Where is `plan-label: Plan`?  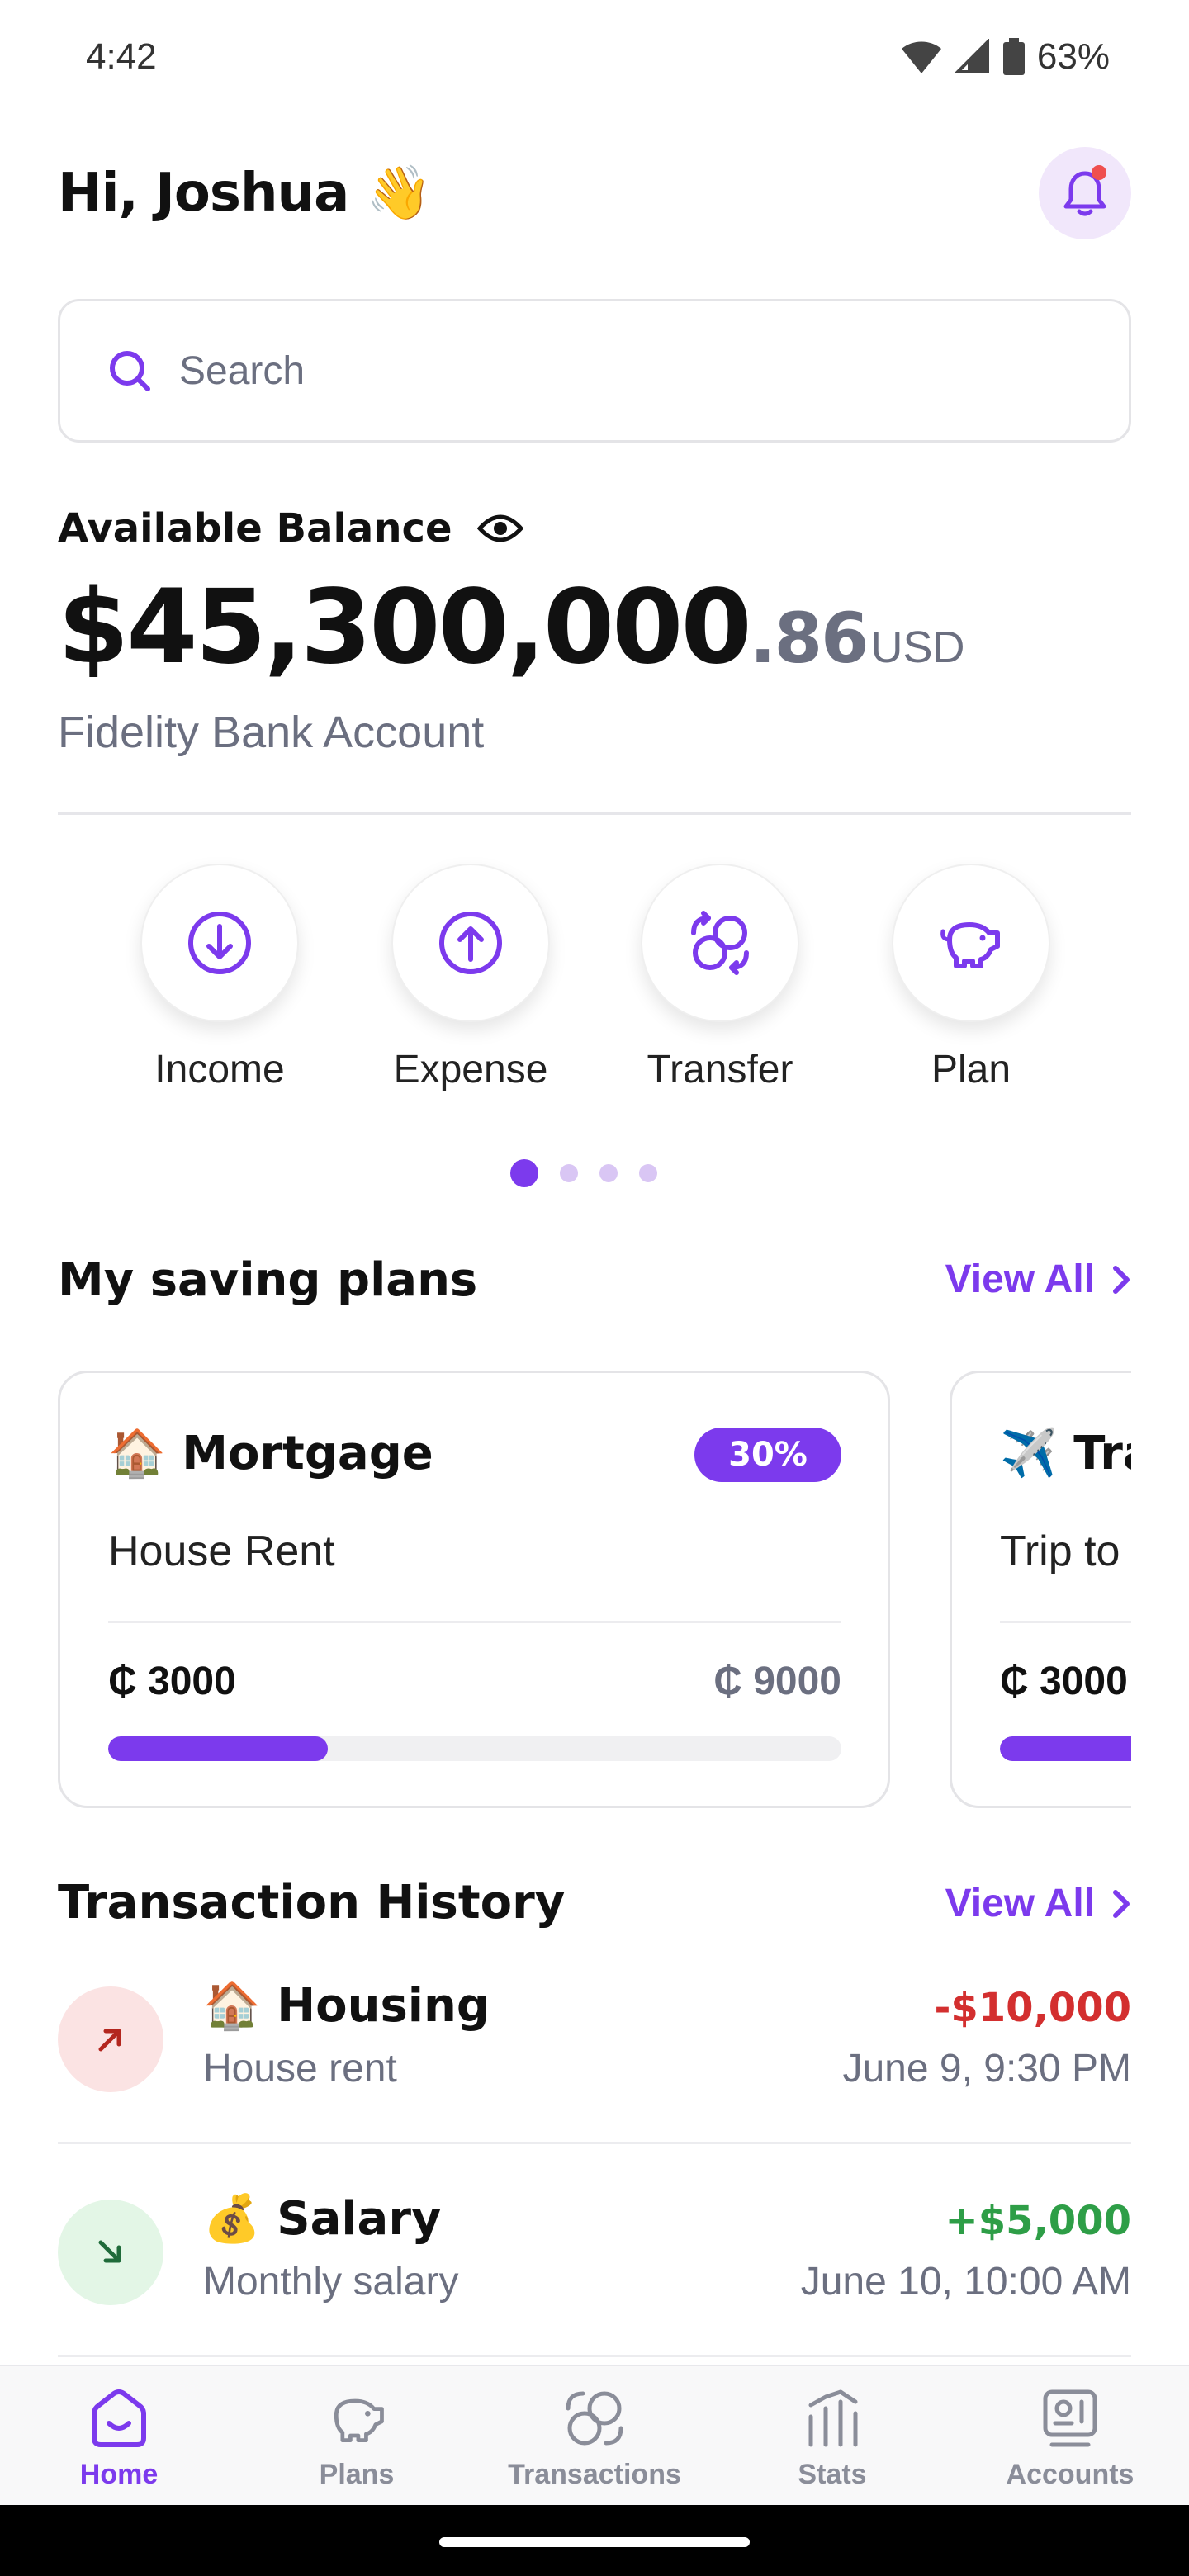
plan-label: Plan is located at coordinates (971, 1069).